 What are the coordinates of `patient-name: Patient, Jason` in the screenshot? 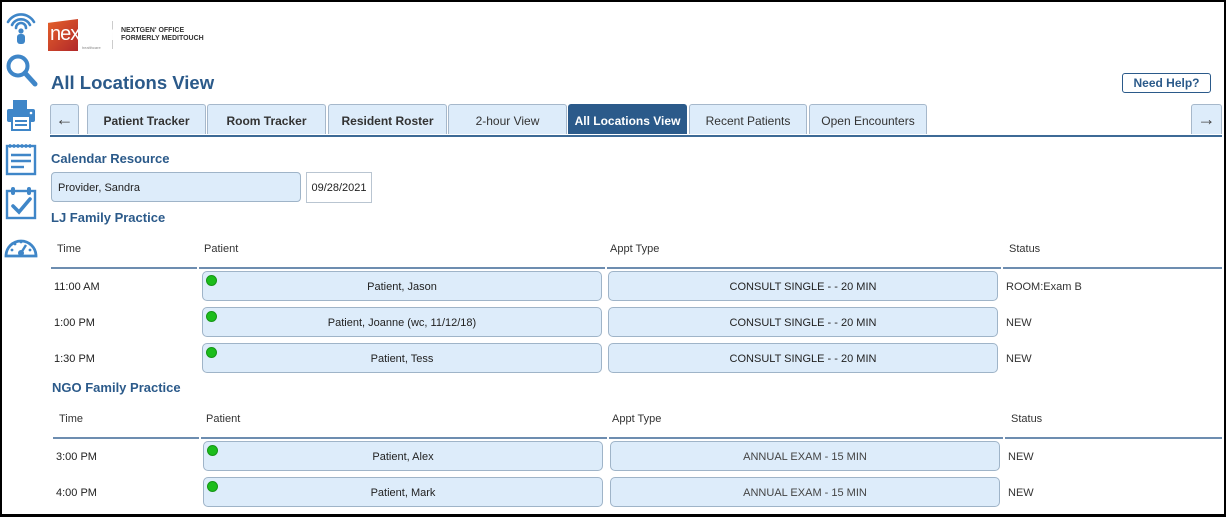 It's located at (402, 287).